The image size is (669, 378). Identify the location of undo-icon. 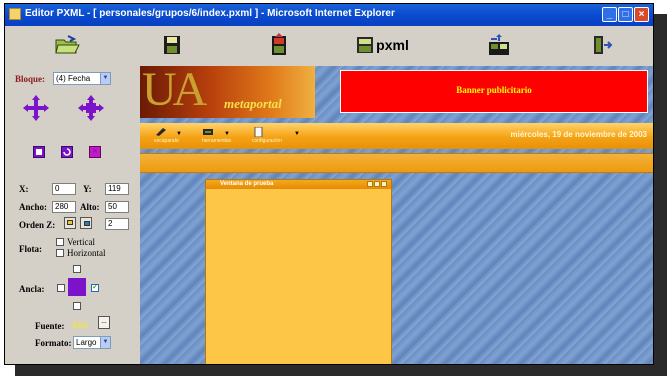
(67, 152).